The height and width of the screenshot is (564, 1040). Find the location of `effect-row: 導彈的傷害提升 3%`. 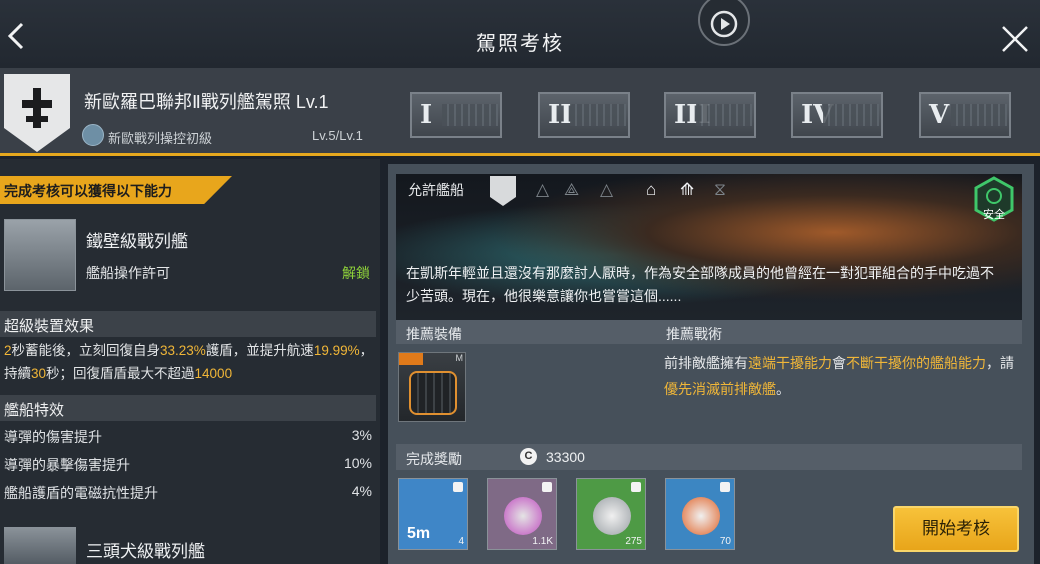

effect-row: 導彈的傷害提升 3% is located at coordinates (188, 436).